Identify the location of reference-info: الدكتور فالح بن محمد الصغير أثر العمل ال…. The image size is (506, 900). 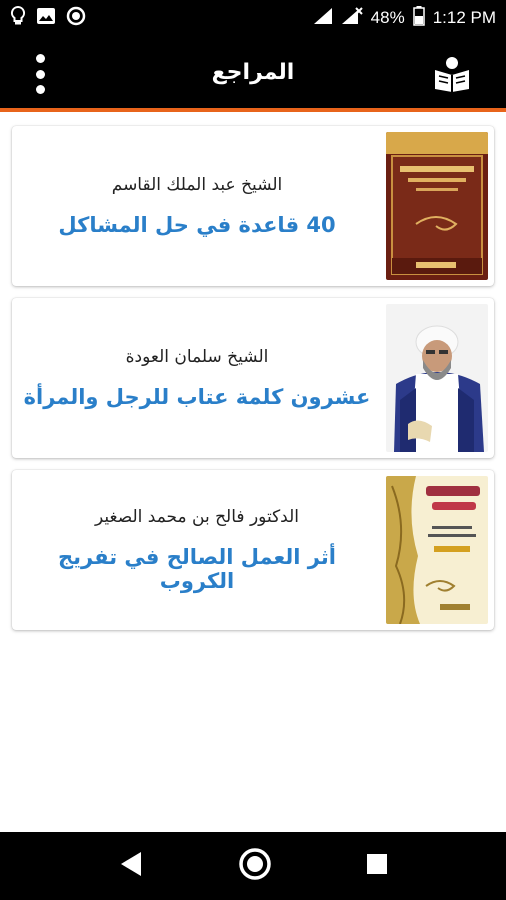
(197, 550).